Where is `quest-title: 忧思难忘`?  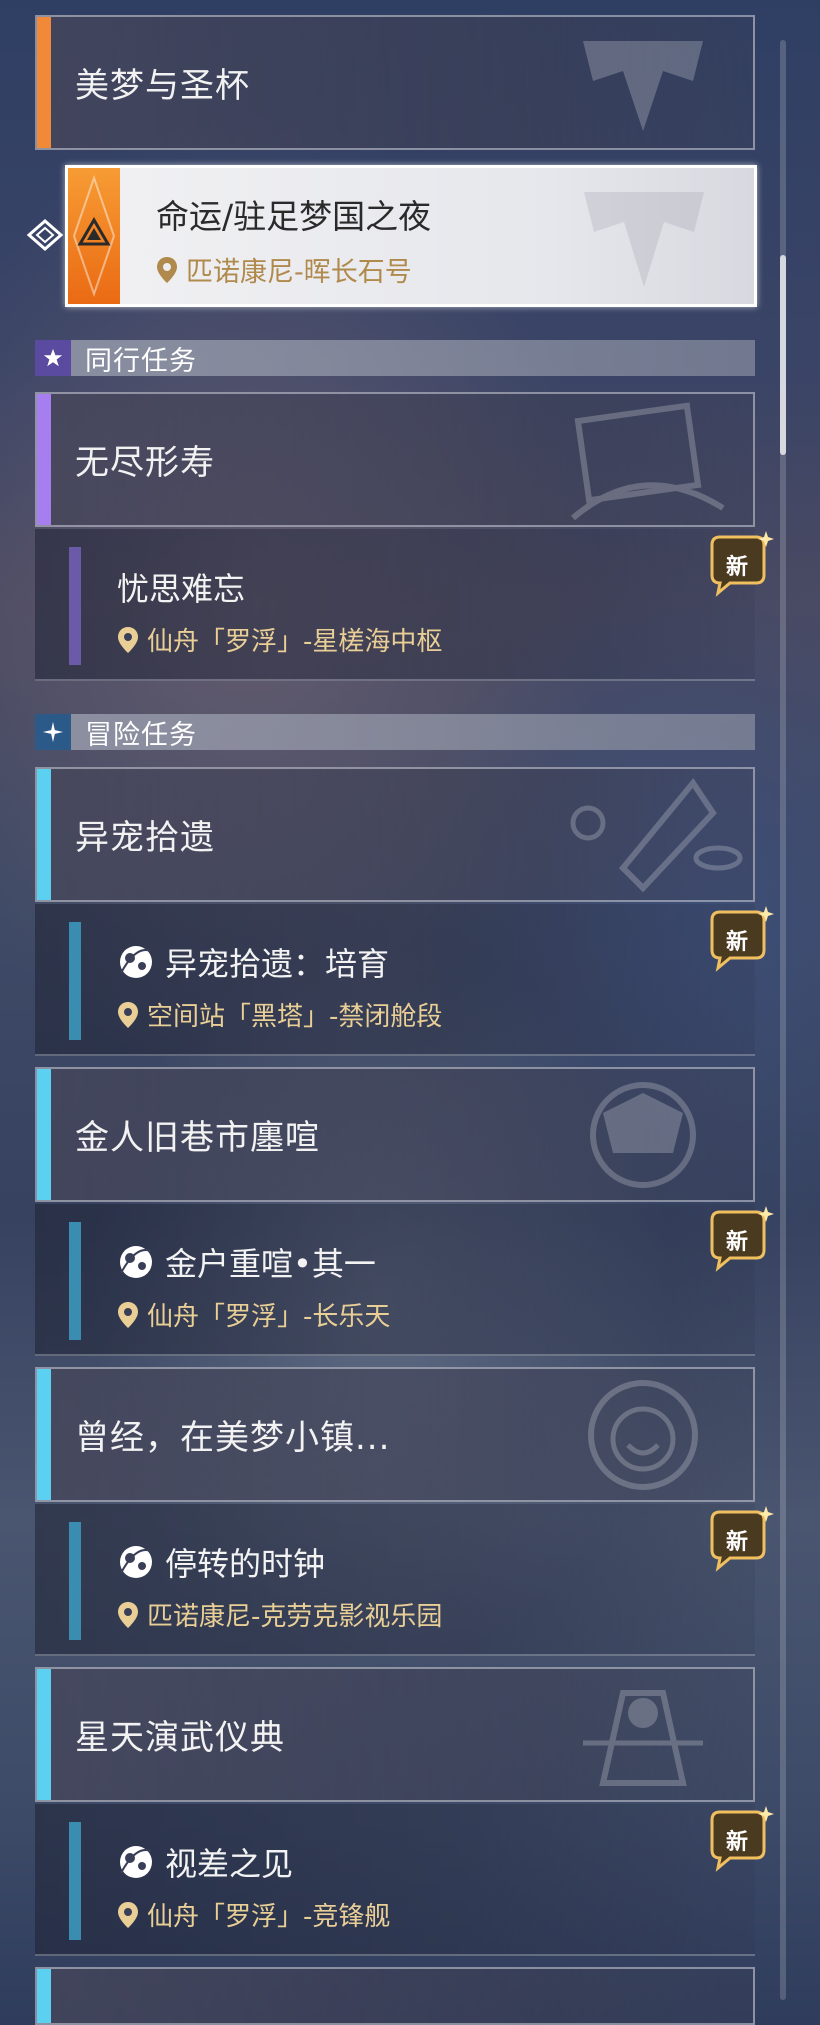 quest-title: 忧思难忘 is located at coordinates (181, 587).